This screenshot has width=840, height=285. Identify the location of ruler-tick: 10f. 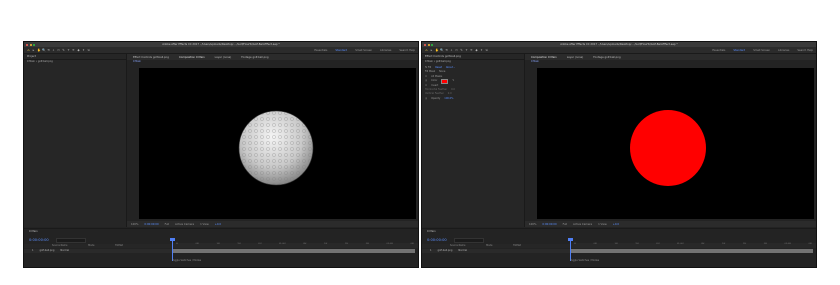
(616, 244).